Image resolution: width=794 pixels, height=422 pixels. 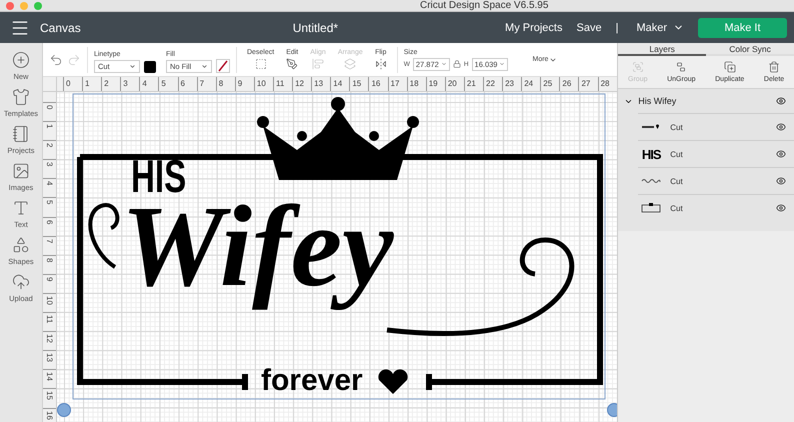 What do you see at coordinates (21, 97) in the screenshot?
I see `shirt-icon` at bounding box center [21, 97].